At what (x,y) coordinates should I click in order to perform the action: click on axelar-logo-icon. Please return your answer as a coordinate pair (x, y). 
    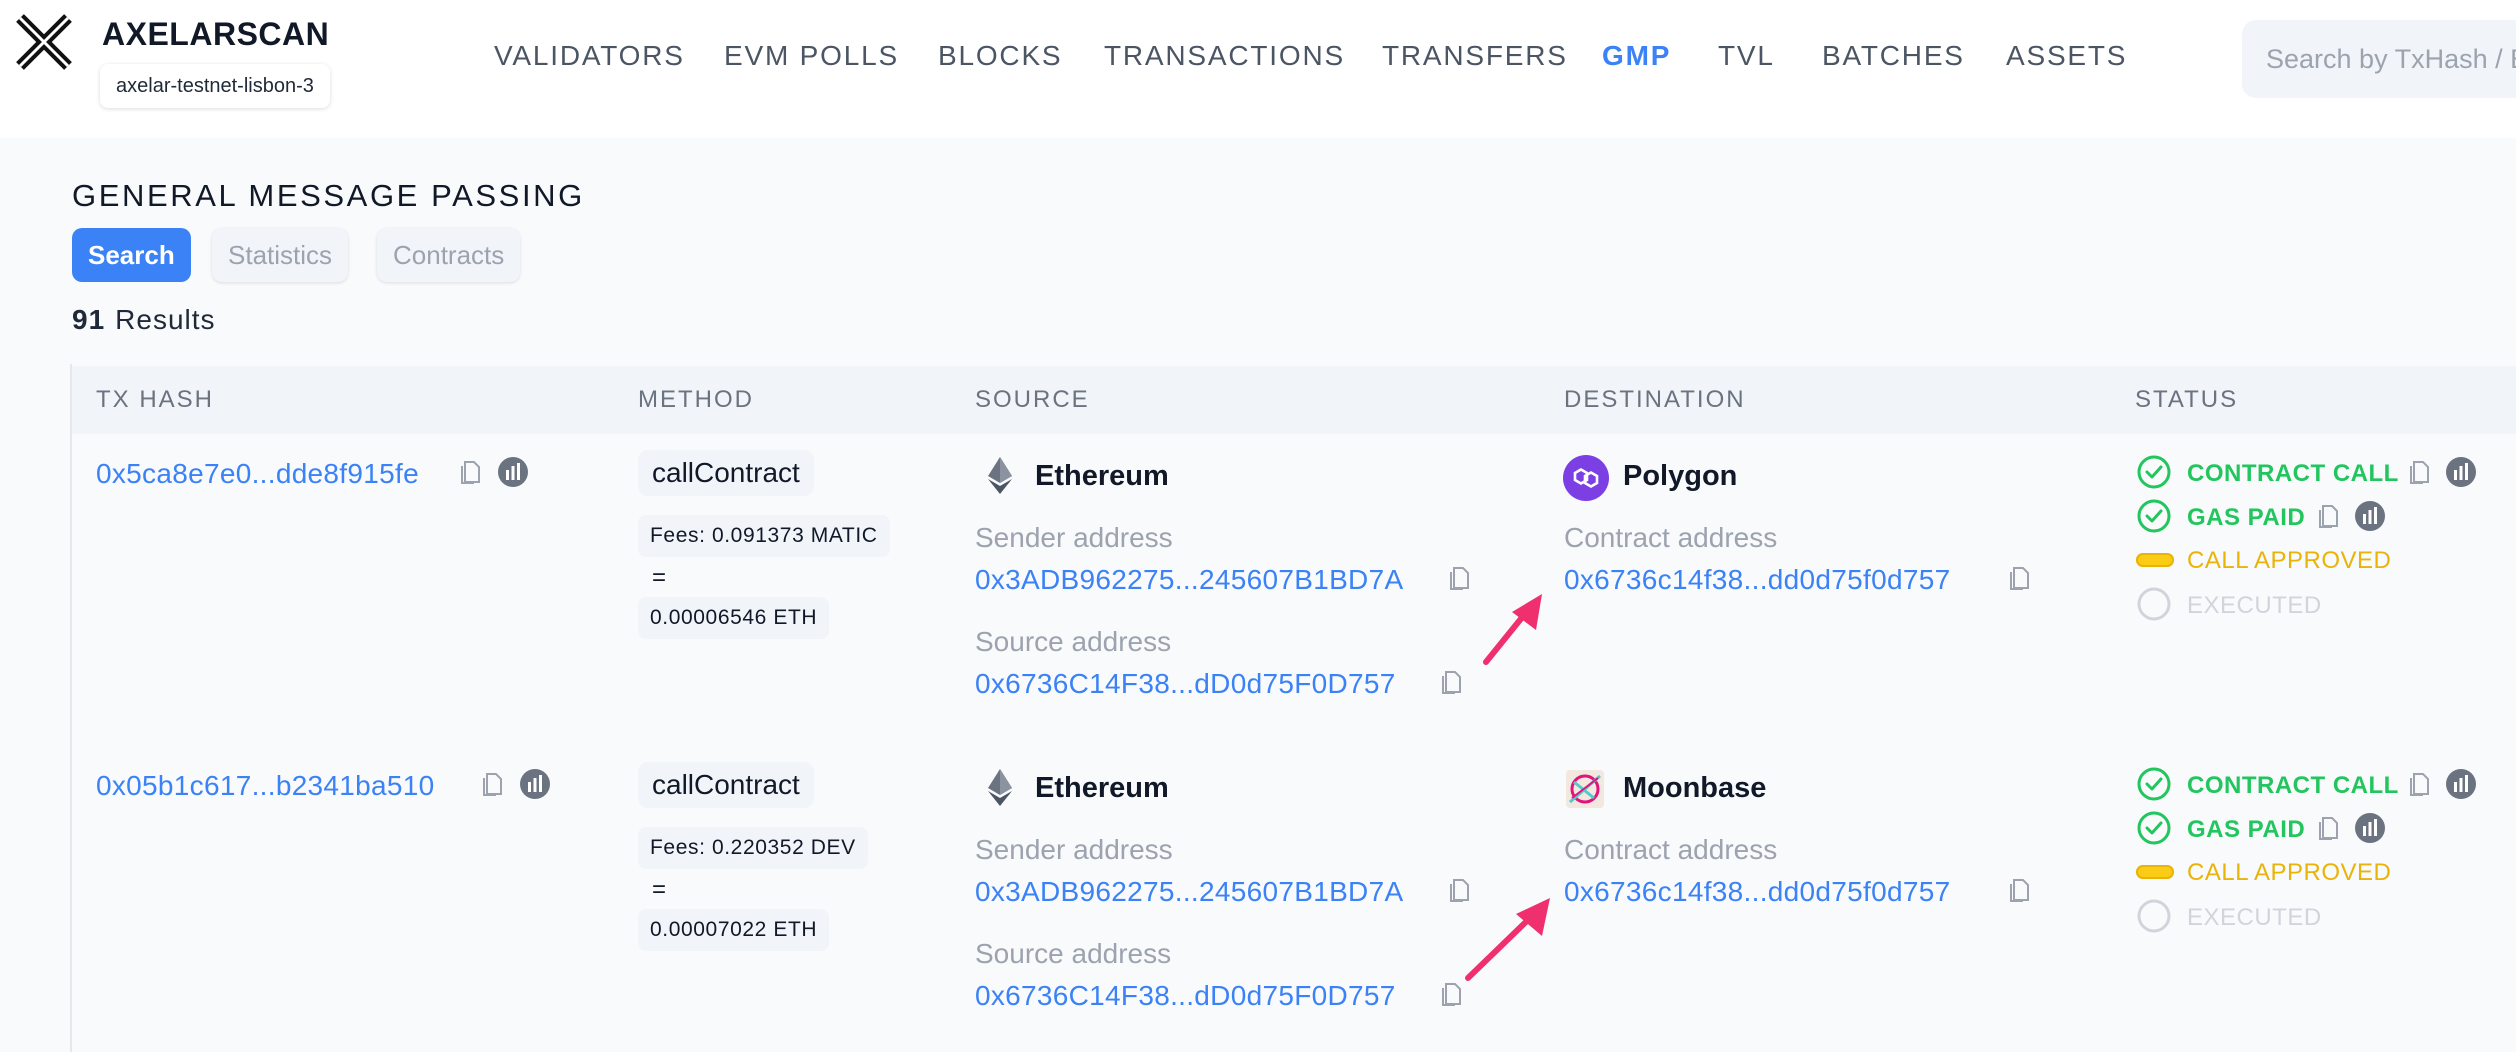
    Looking at the image, I should click on (44, 42).